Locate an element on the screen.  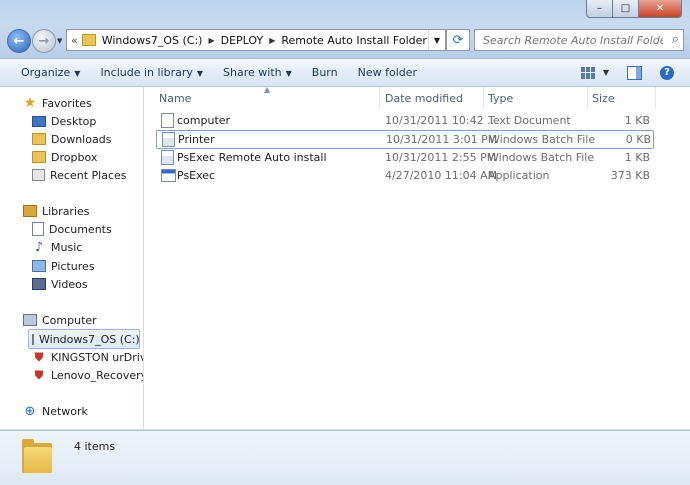
column-label: Name is located at coordinates (175, 98).